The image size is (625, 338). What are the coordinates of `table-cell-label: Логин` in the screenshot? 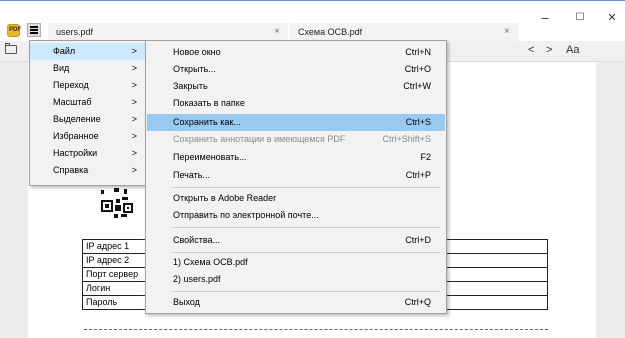 It's located at (114, 288).